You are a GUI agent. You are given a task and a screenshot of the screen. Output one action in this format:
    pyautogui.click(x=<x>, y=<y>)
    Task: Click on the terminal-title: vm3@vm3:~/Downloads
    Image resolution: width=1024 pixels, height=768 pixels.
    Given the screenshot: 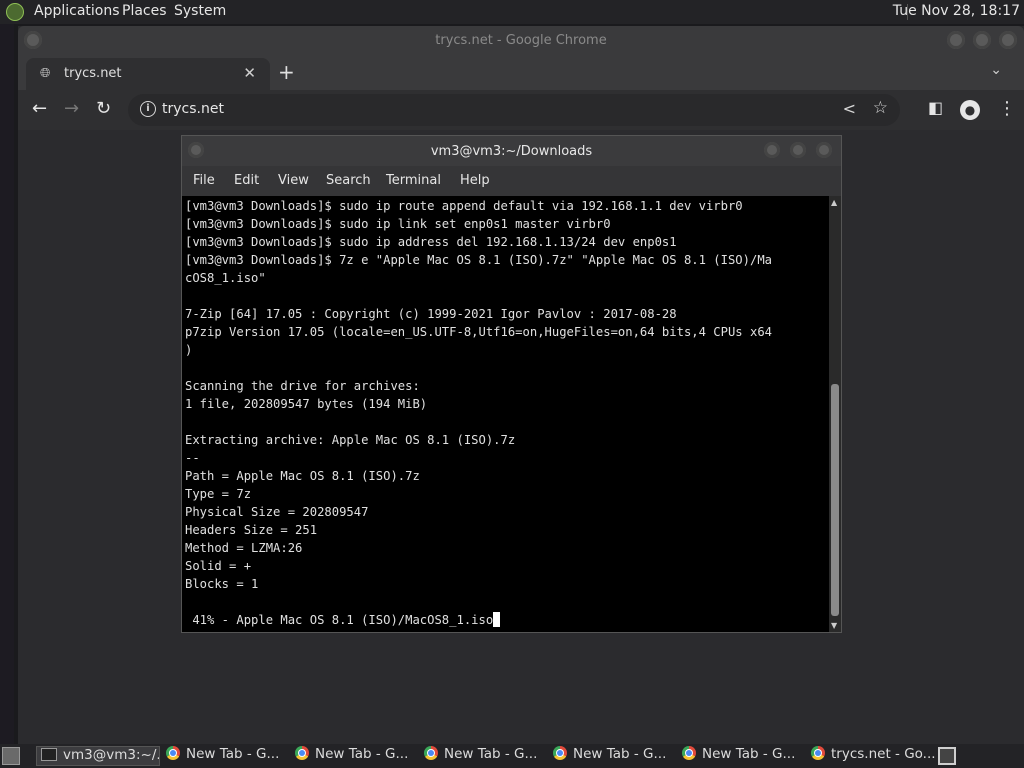 What is the action you would take?
    pyautogui.click(x=511, y=151)
    